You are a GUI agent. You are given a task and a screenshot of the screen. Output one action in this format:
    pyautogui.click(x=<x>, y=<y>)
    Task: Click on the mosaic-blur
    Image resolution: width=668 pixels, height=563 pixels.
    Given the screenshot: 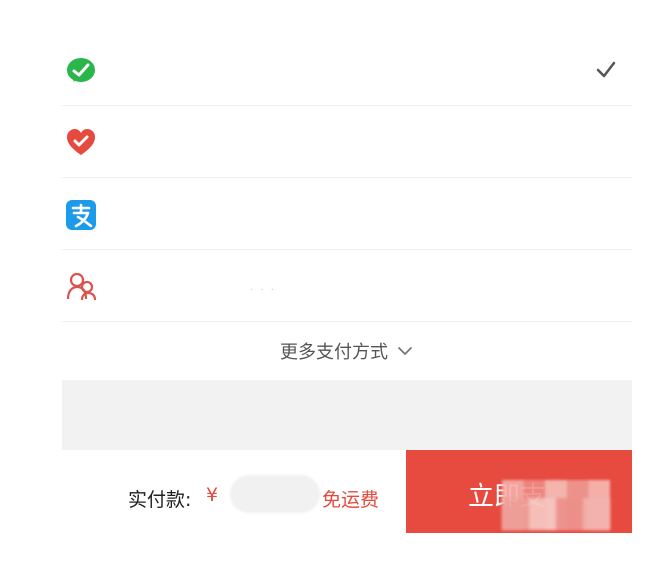 What is the action you would take?
    pyautogui.click(x=556, y=505)
    